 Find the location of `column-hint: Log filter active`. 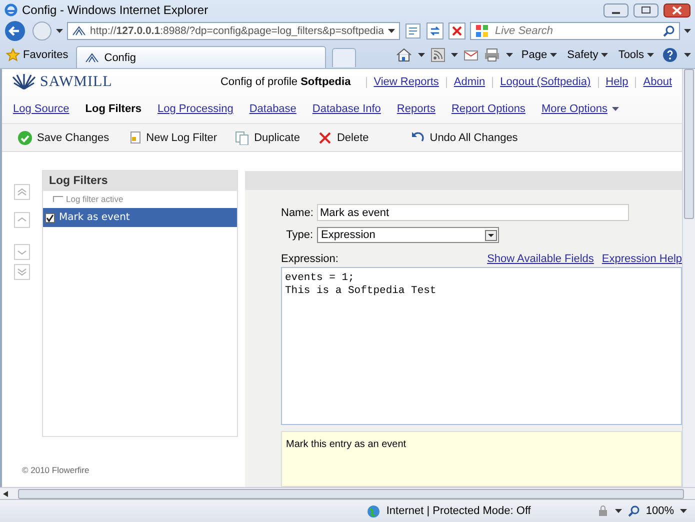

column-hint: Log filter active is located at coordinates (95, 199).